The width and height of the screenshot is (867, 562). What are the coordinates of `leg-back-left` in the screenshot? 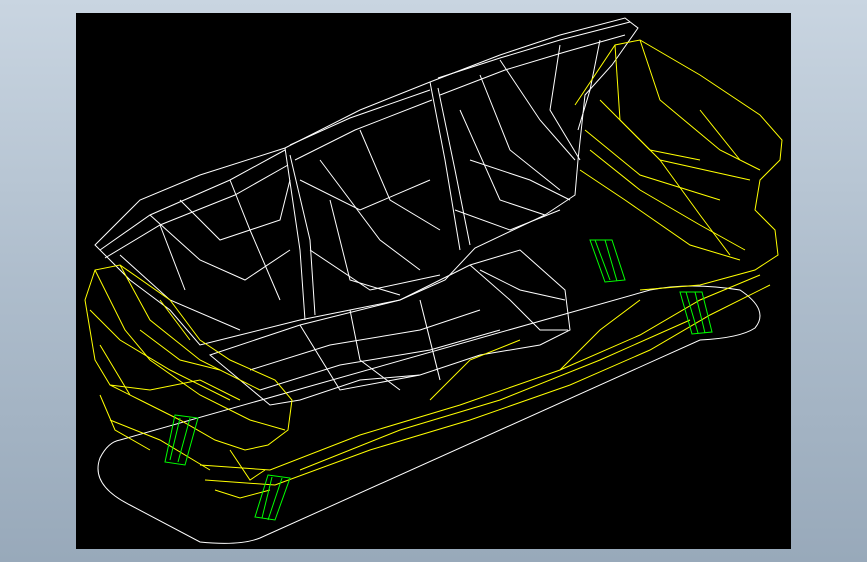 It's located at (607, 261).